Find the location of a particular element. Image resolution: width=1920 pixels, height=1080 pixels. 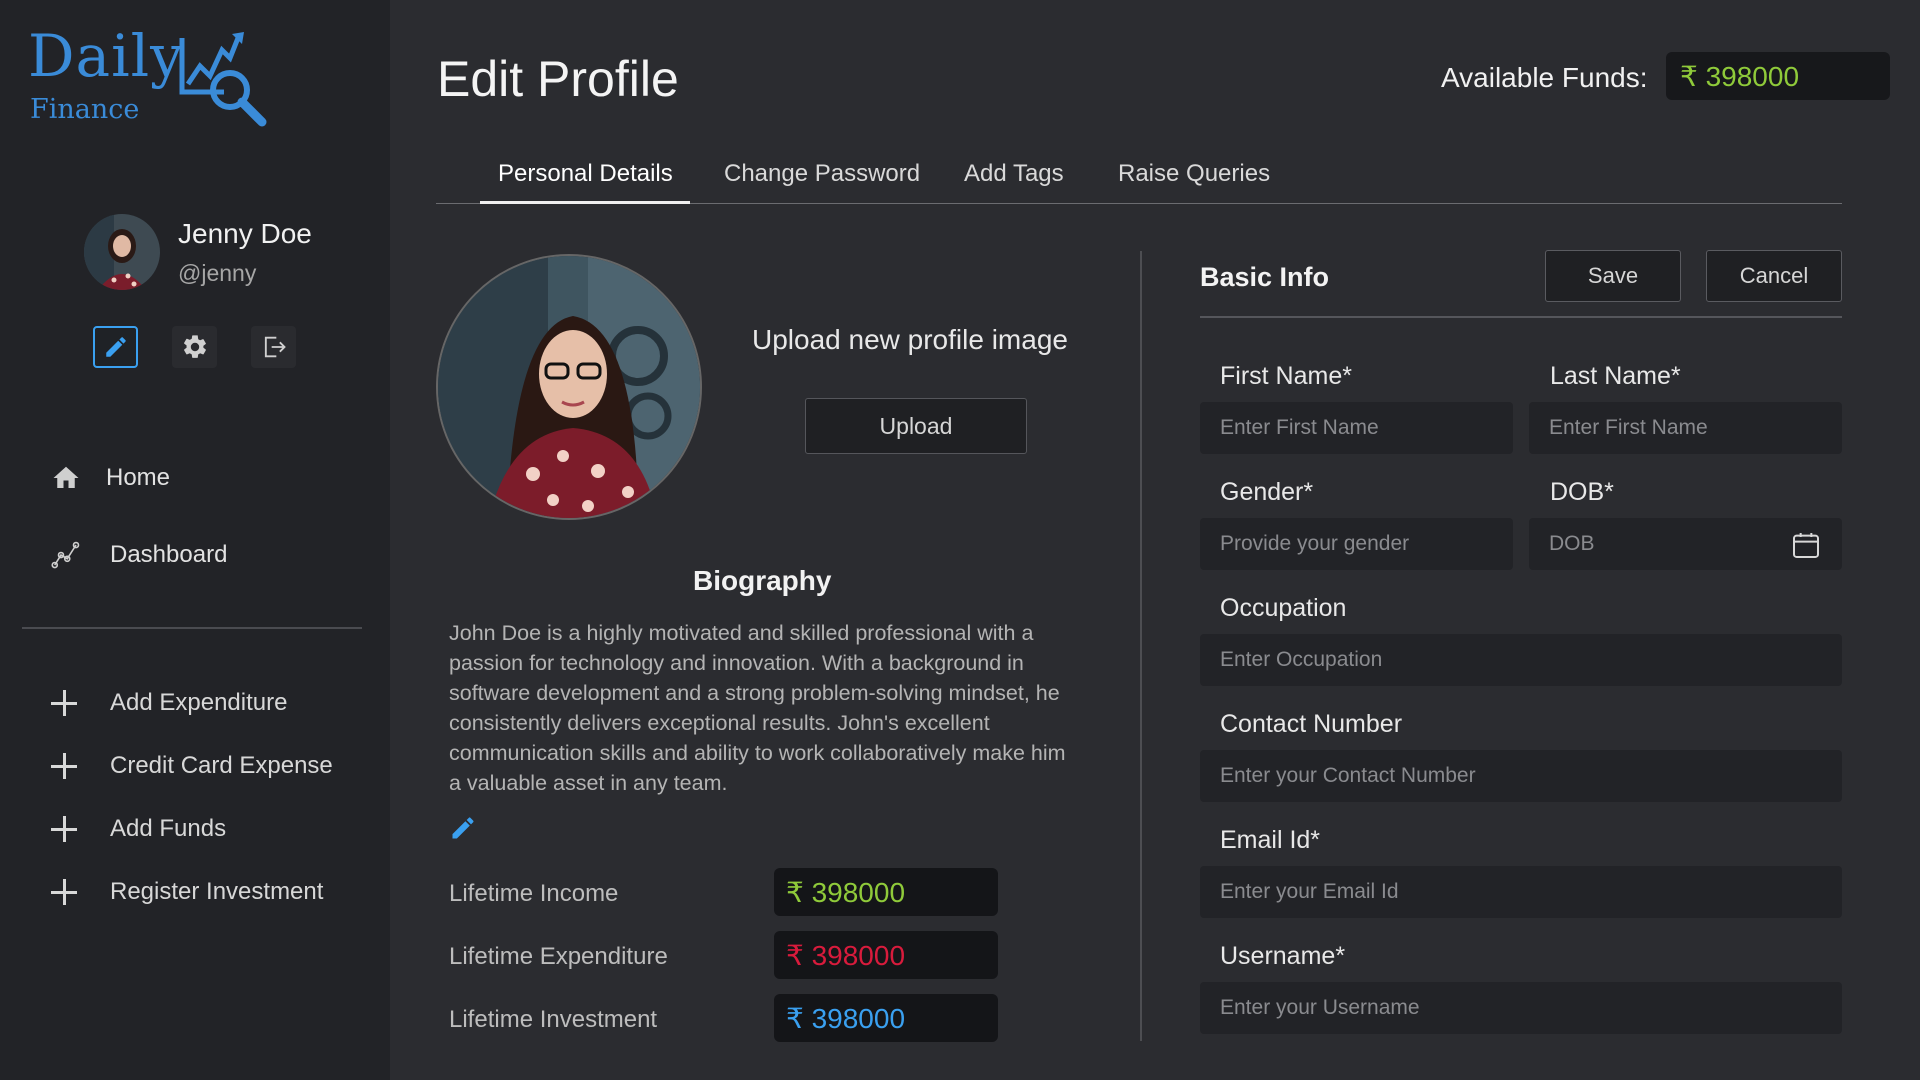

first-name-label: First Name* is located at coordinates (1286, 376).